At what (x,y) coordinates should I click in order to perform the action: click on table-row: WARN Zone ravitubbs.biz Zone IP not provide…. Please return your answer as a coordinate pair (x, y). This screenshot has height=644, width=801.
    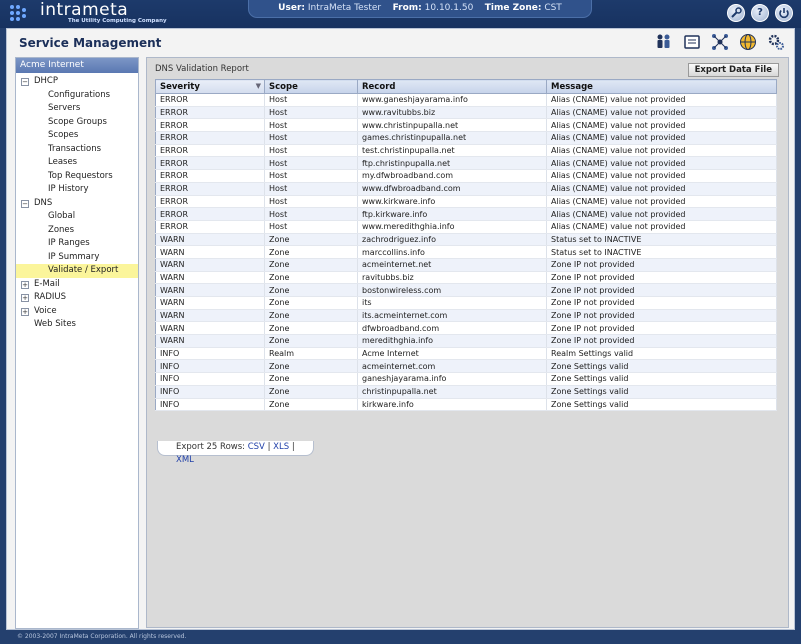
    Looking at the image, I should click on (466, 278).